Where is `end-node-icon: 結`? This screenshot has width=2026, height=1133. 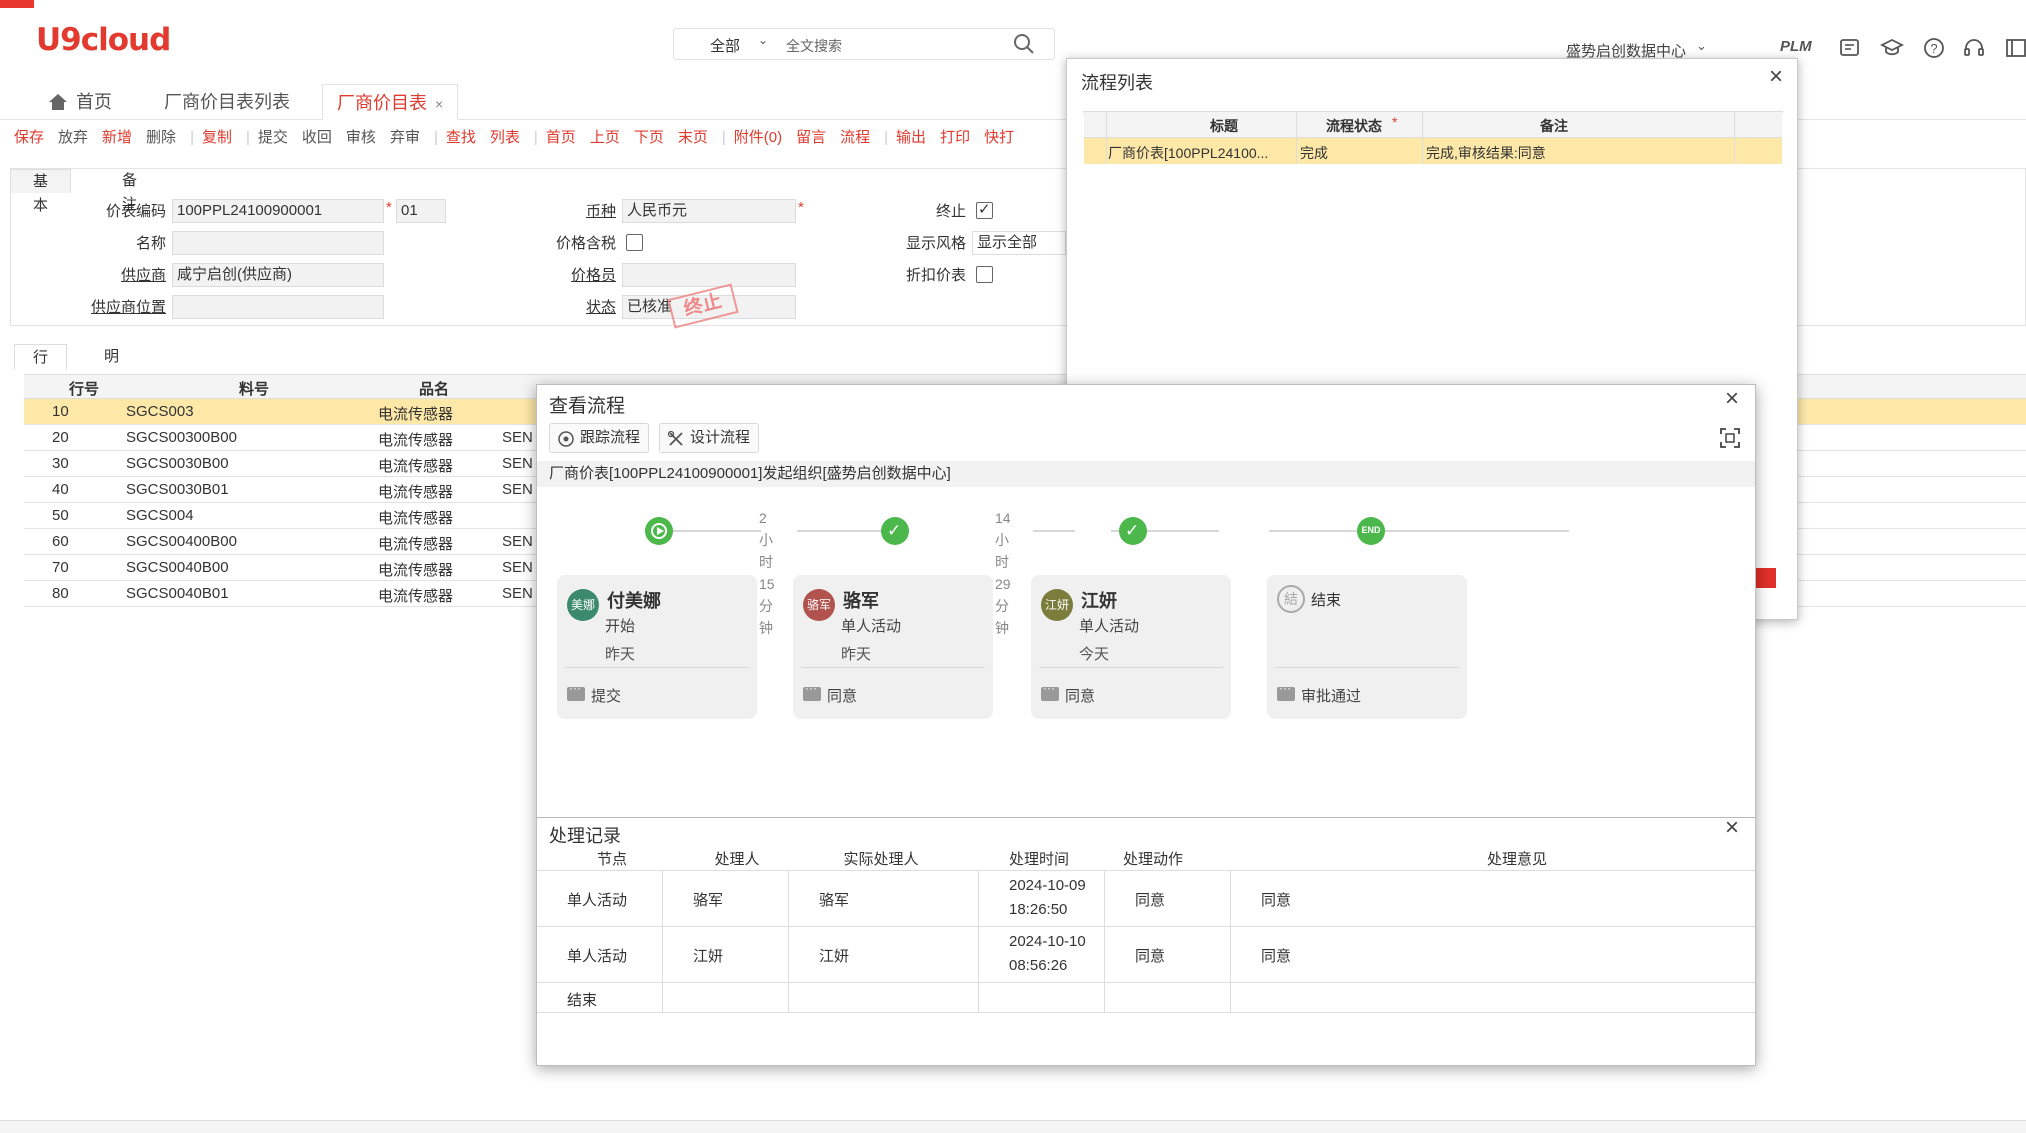 end-node-icon: 結 is located at coordinates (1291, 599).